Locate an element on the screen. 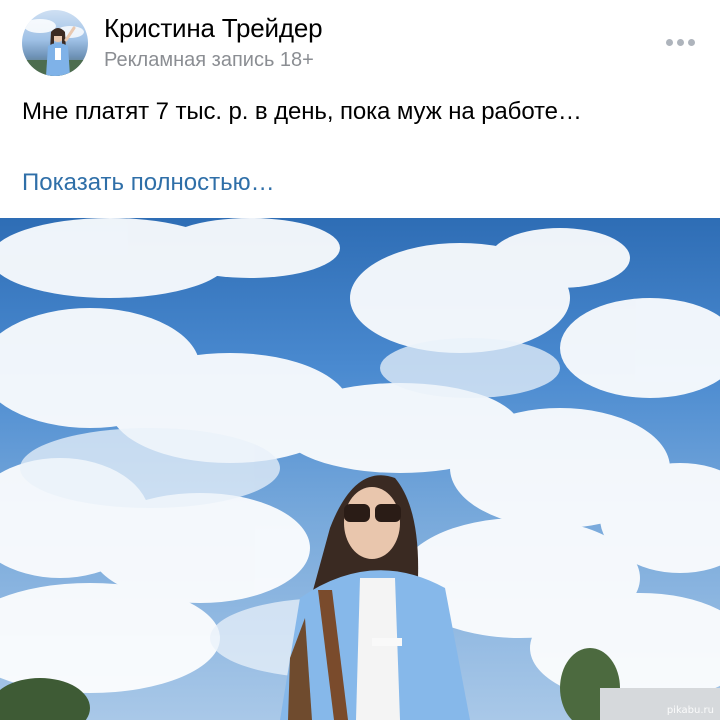  more-options-button is located at coordinates (680, 42).